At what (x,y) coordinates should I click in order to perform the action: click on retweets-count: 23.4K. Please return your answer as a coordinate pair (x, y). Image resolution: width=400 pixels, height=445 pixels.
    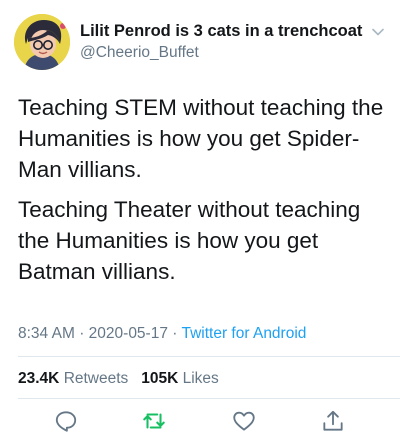
    Looking at the image, I should click on (39, 378).